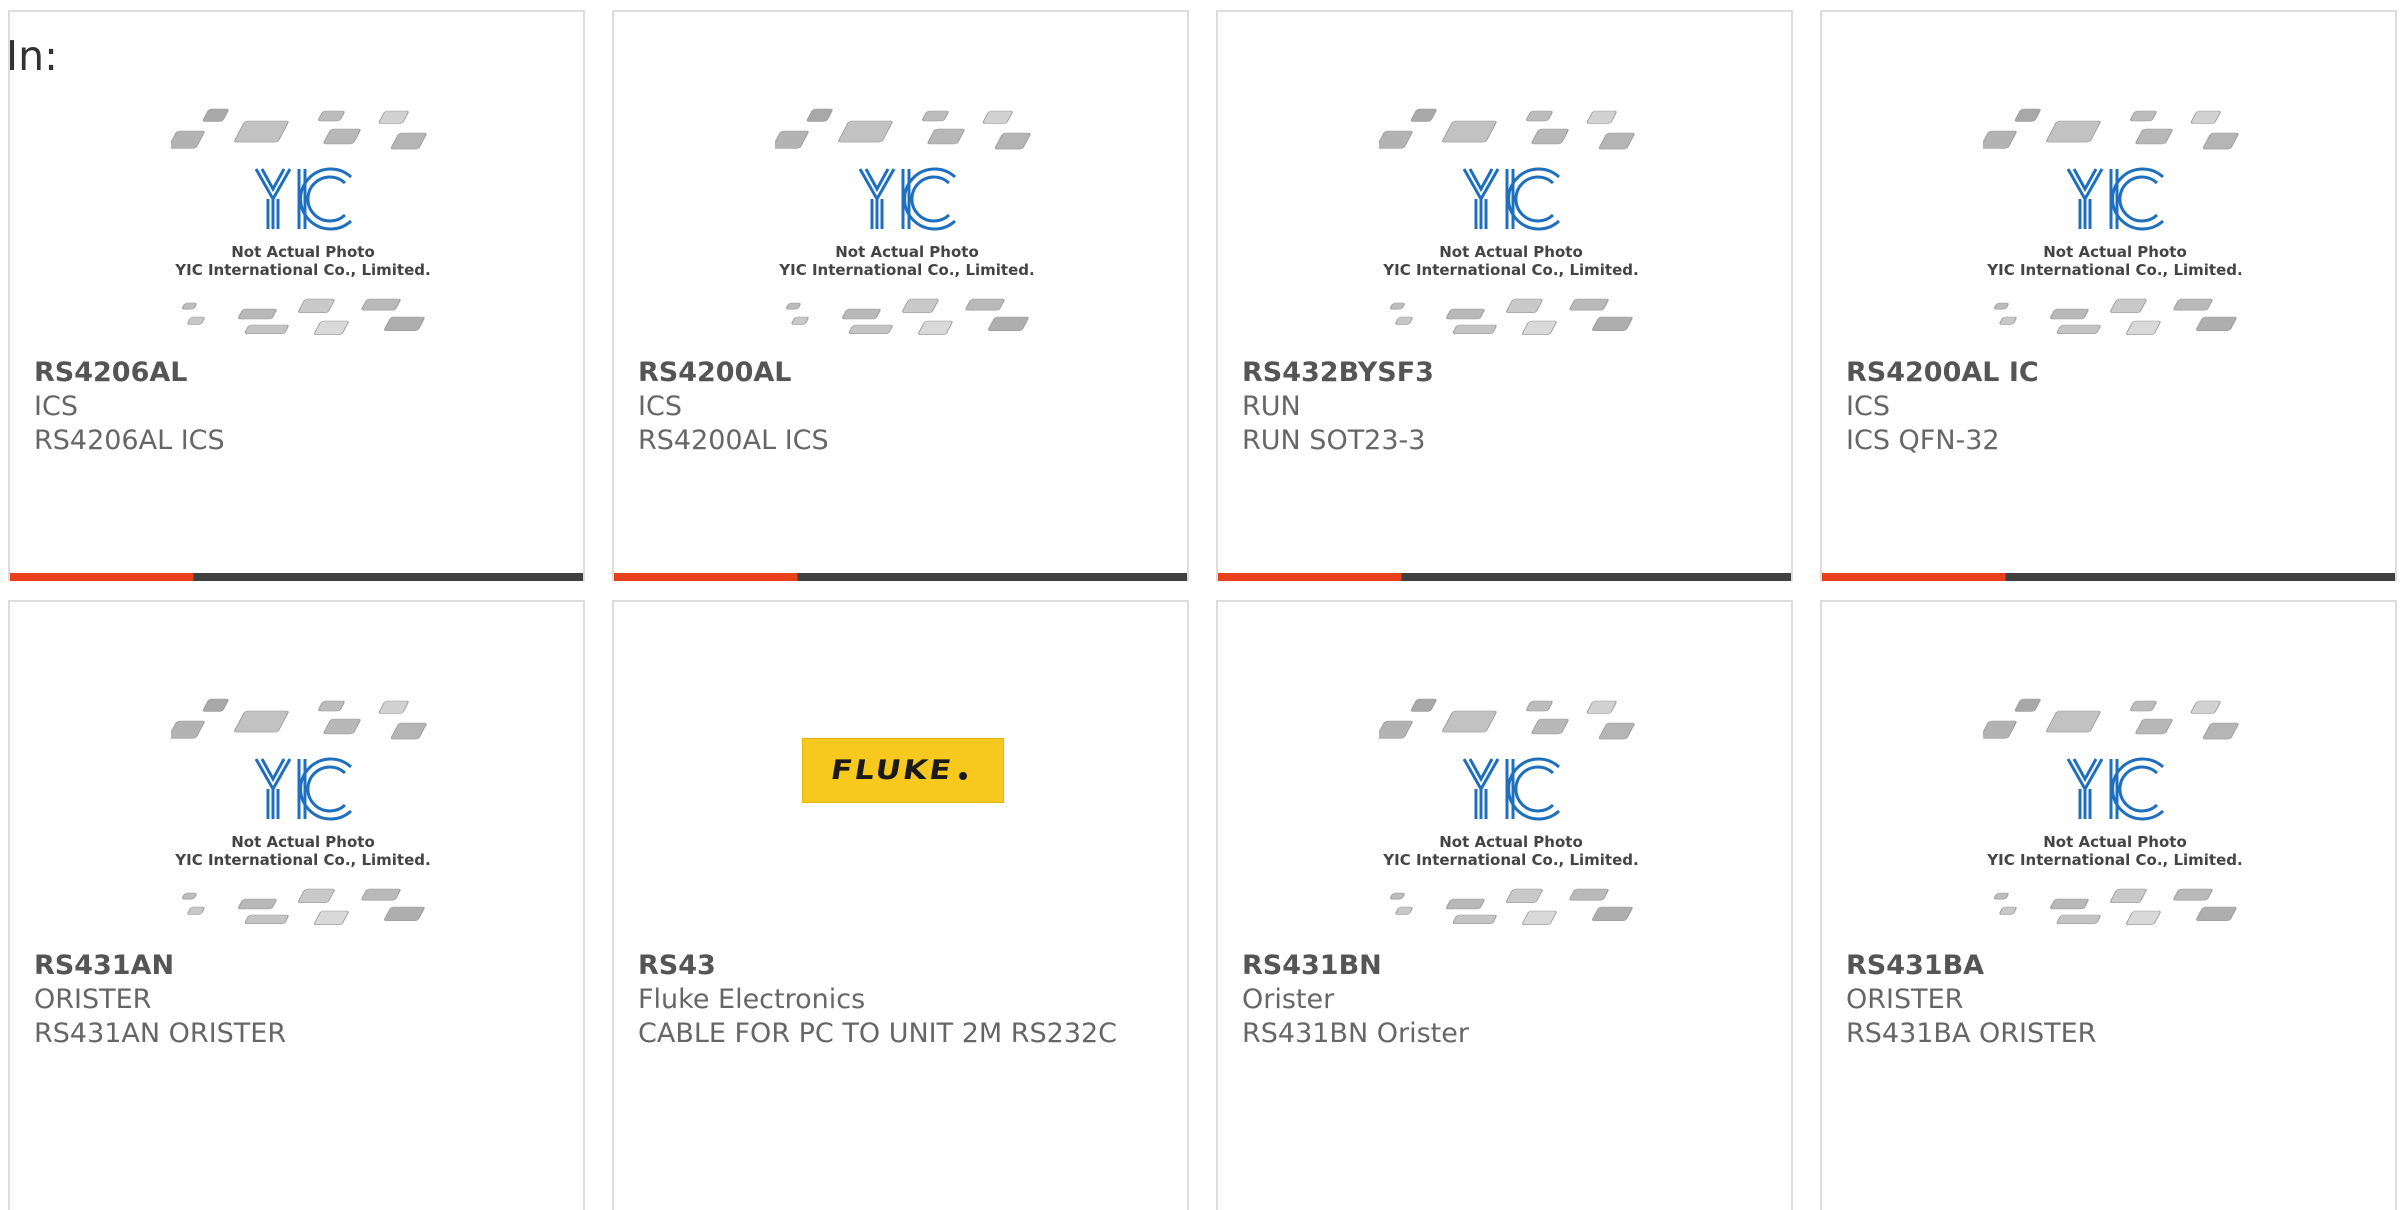  I want to click on description: ICS QFN-32, so click(1923, 440).